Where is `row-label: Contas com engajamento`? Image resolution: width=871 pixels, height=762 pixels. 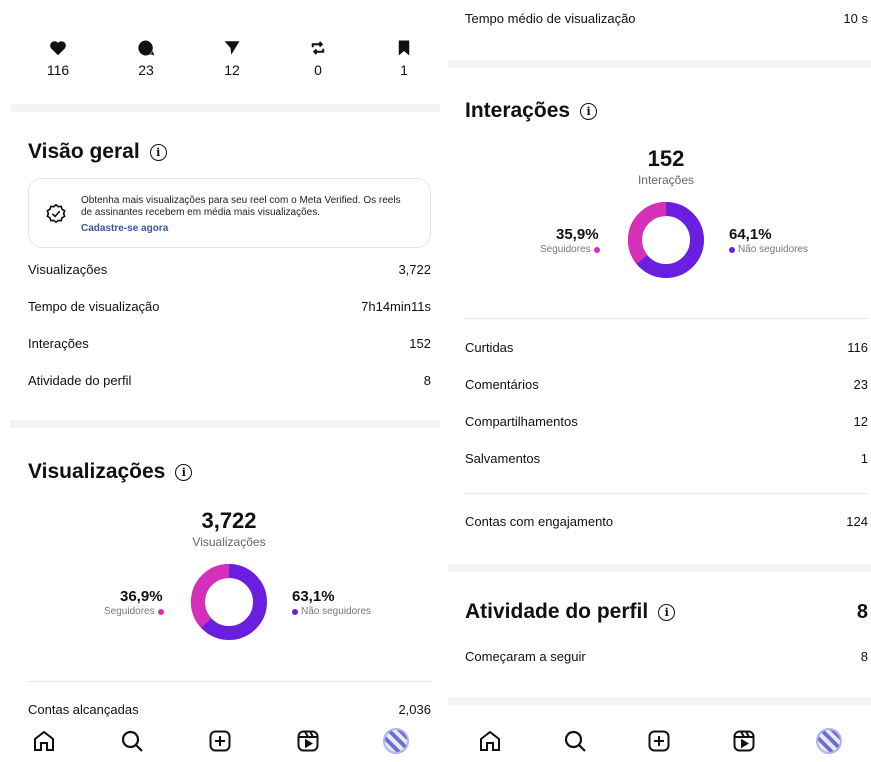
row-label: Contas com engajamento is located at coordinates (539, 521).